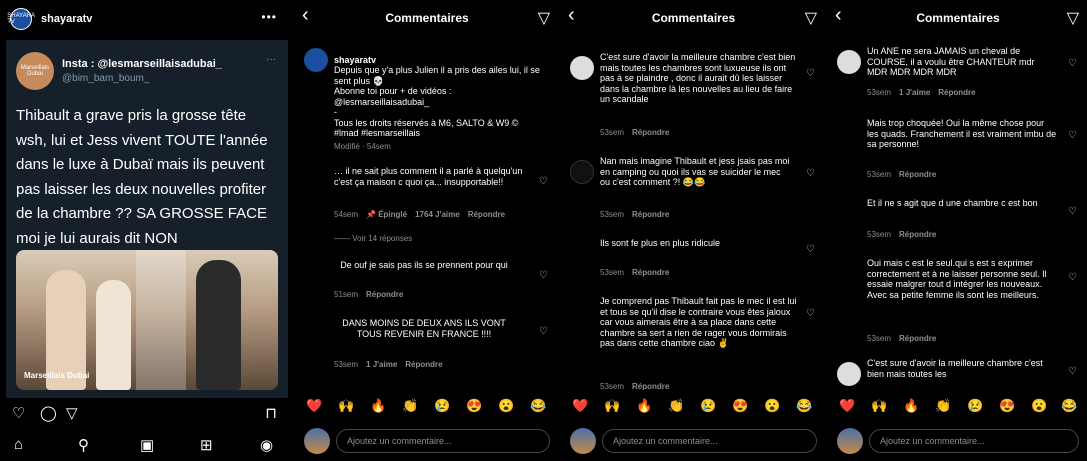  Describe the element at coordinates (18, 444) in the screenshot. I see `home-icon: ⌂` at that location.